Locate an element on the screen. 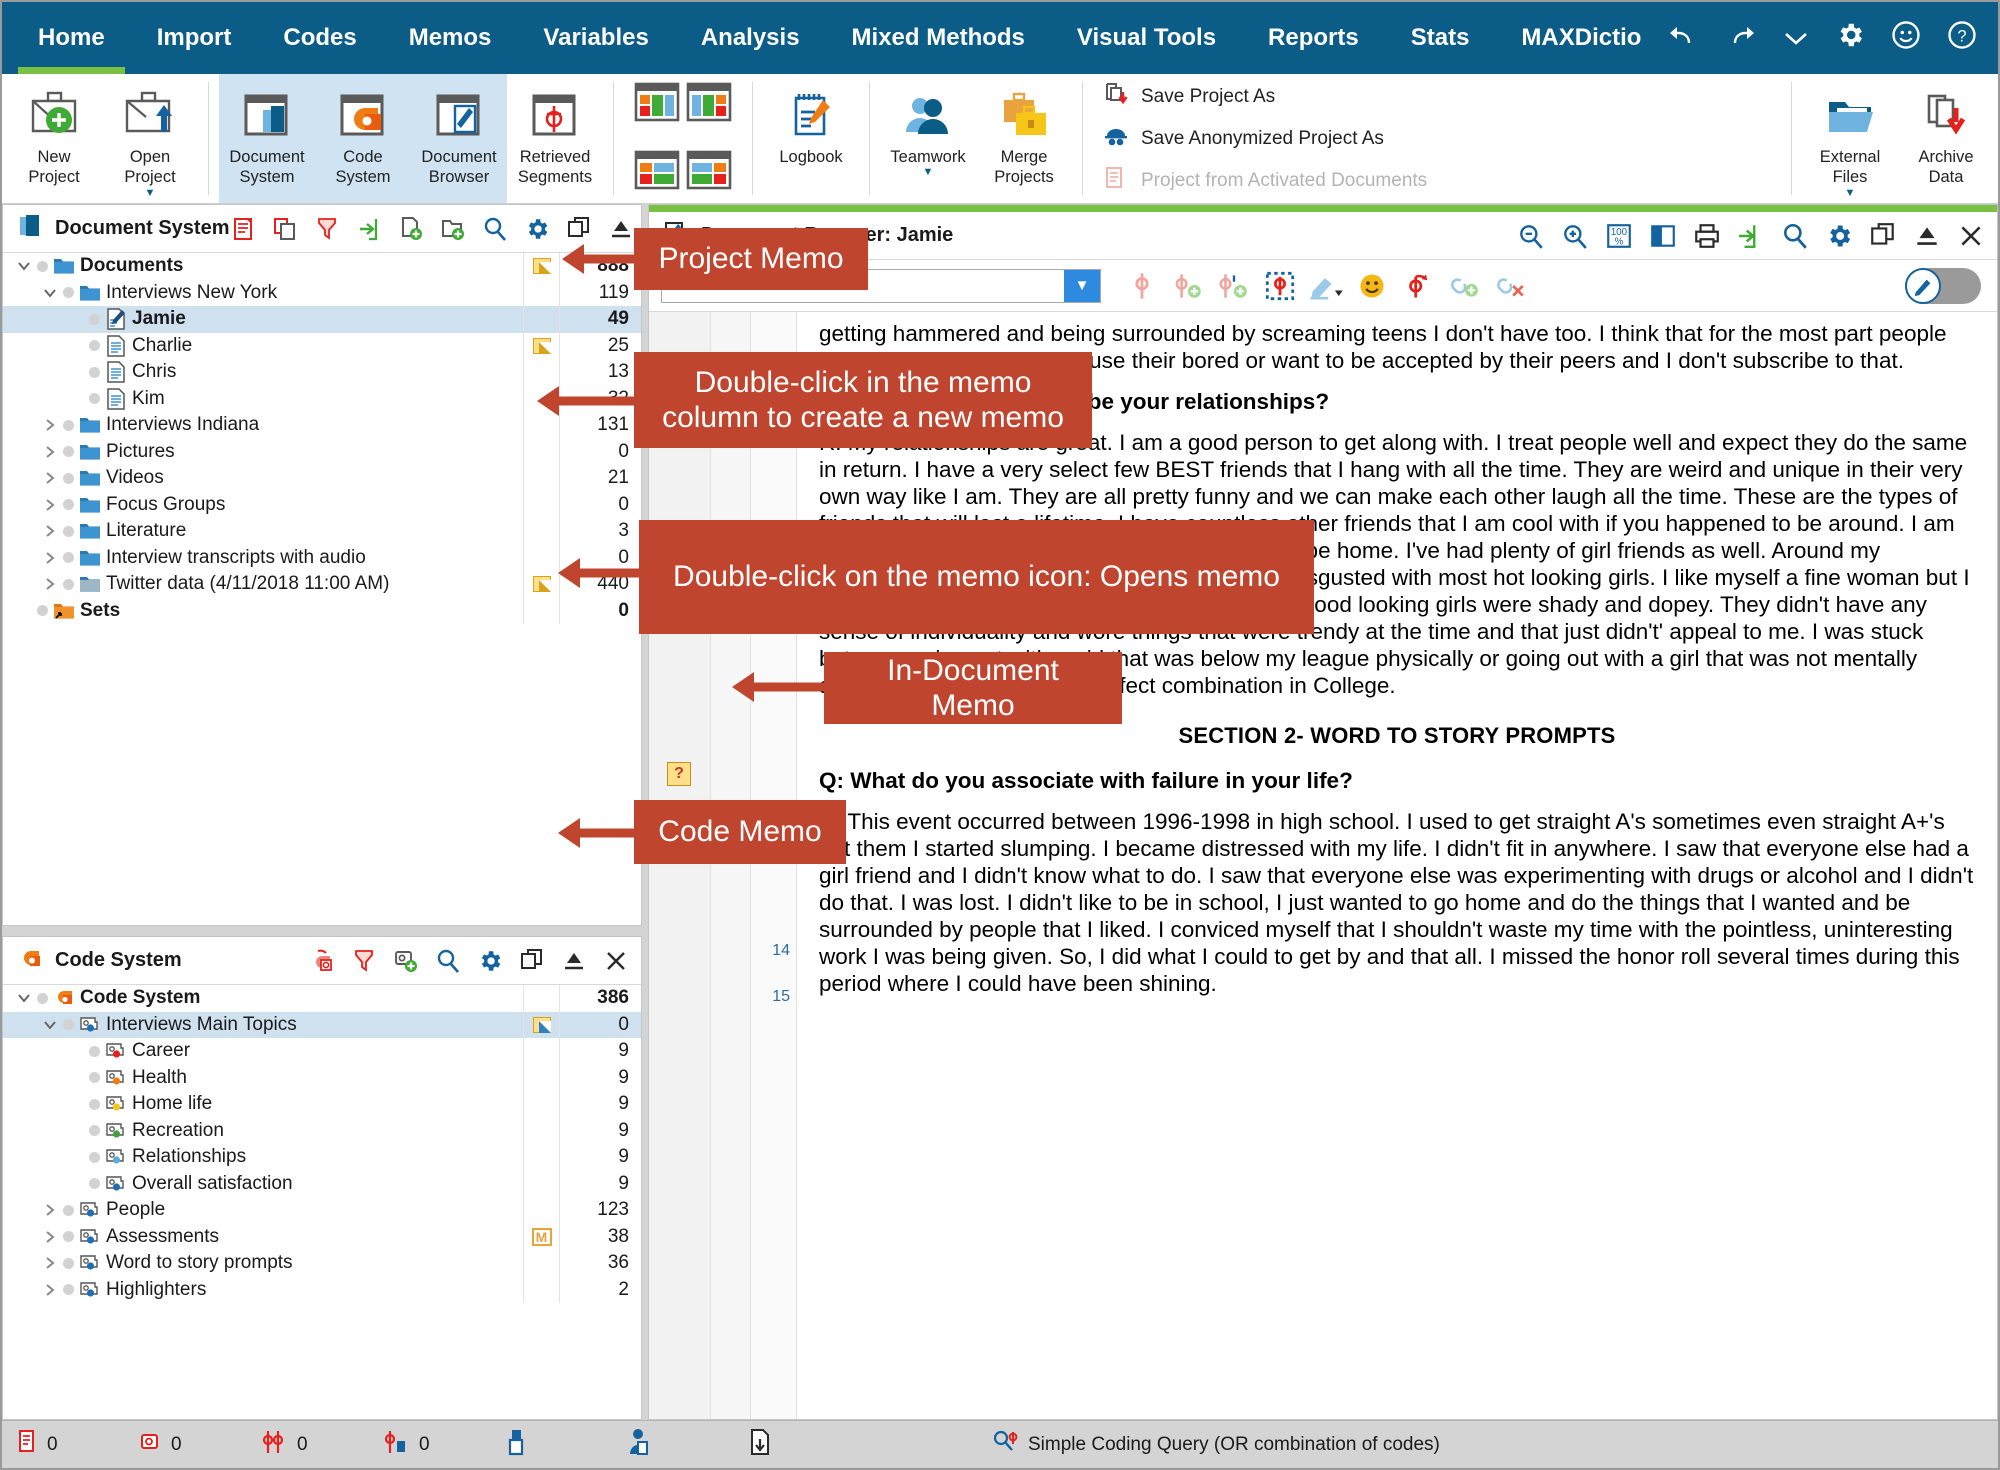  new-project-button: New Project is located at coordinates (54, 138).